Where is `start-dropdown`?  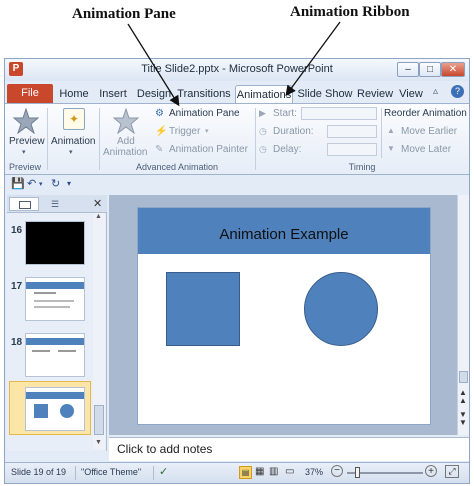 start-dropdown is located at coordinates (339, 113).